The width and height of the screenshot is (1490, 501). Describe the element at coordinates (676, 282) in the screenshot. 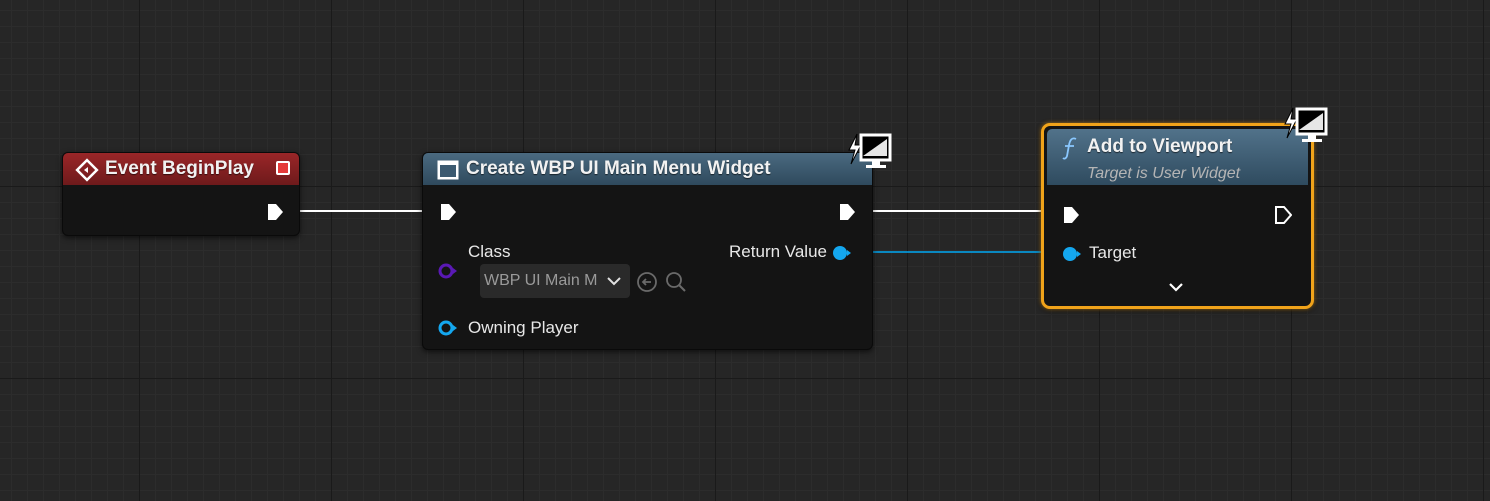

I see `browse-asset-search-icon` at that location.